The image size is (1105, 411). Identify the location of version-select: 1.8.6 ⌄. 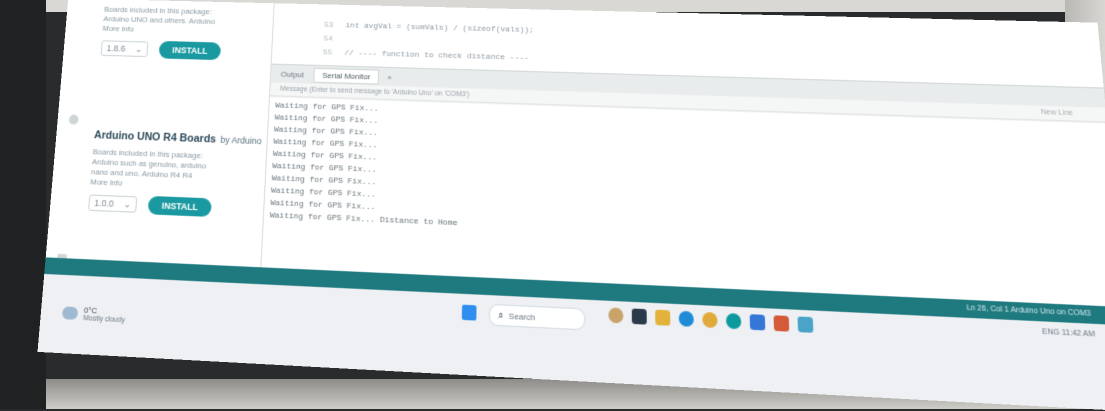
(125, 48).